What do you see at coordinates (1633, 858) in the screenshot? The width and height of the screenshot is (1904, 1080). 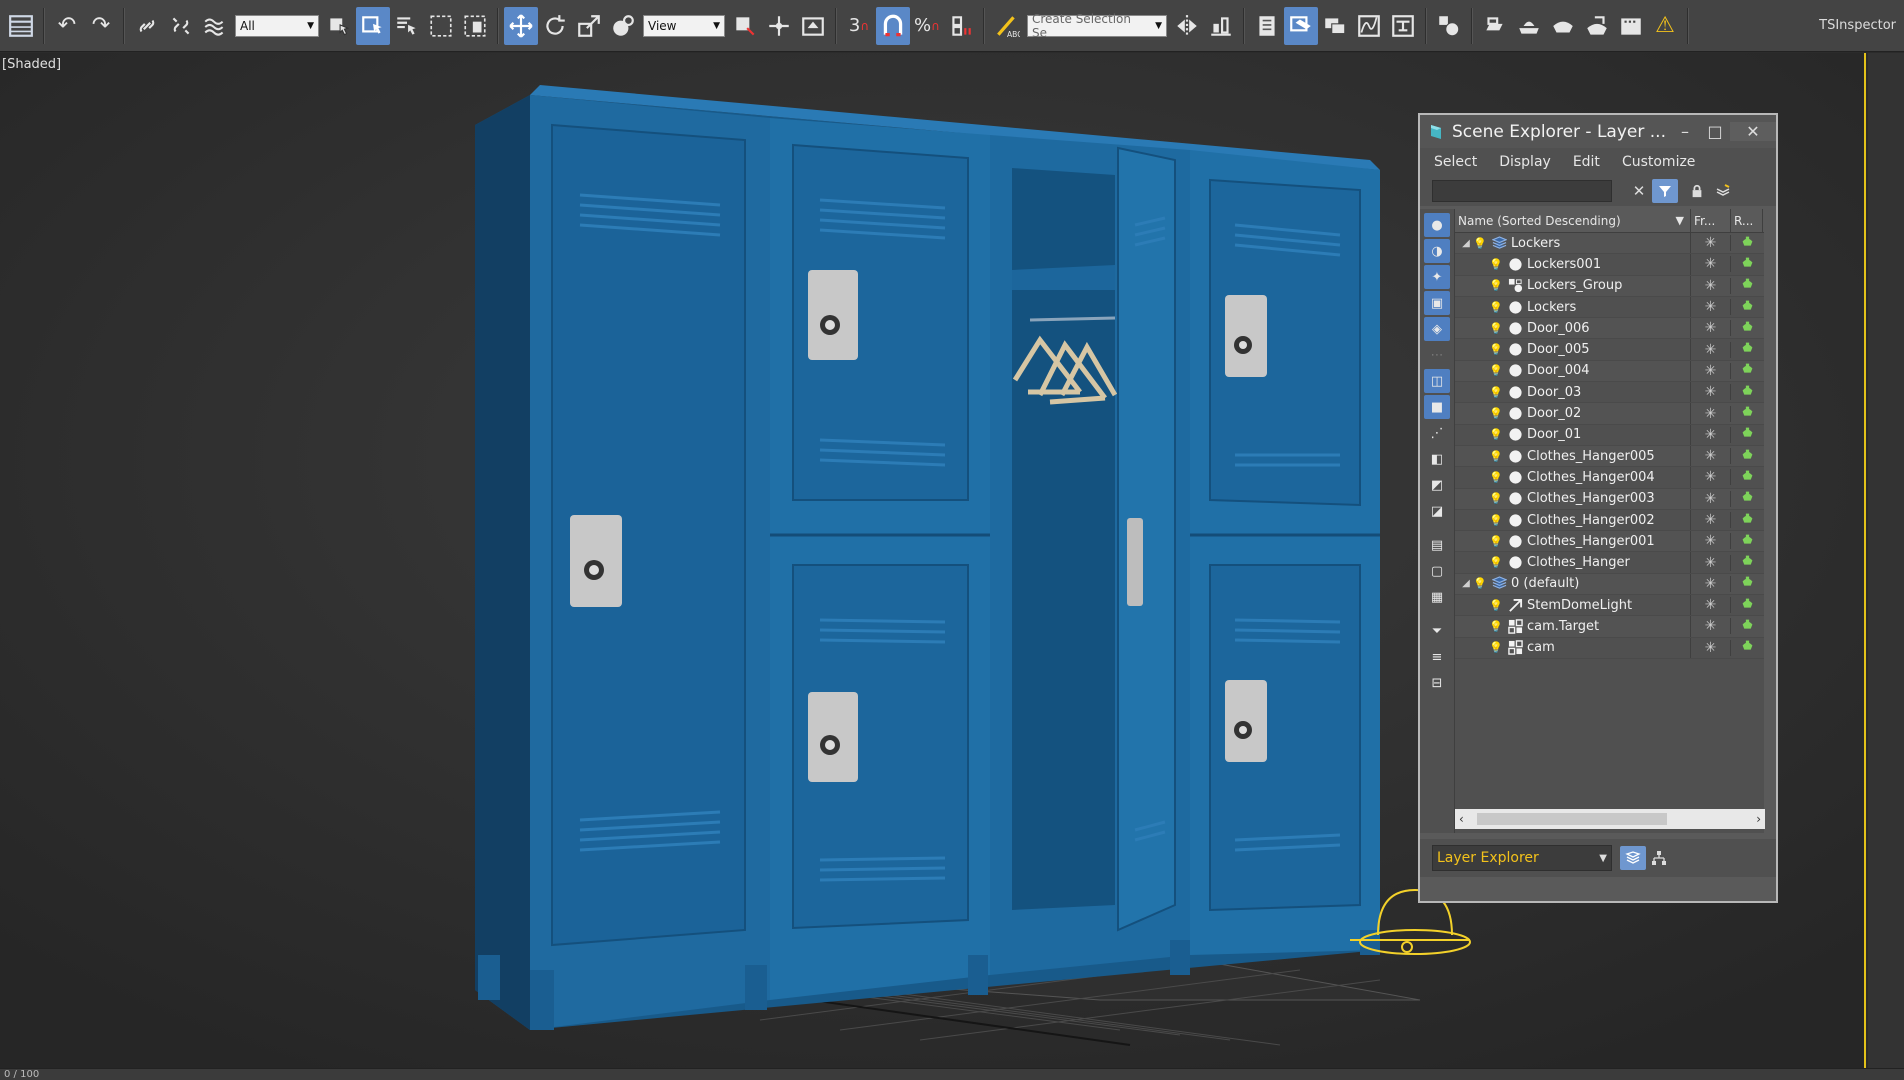 I see `sort-by-layer-icon` at bounding box center [1633, 858].